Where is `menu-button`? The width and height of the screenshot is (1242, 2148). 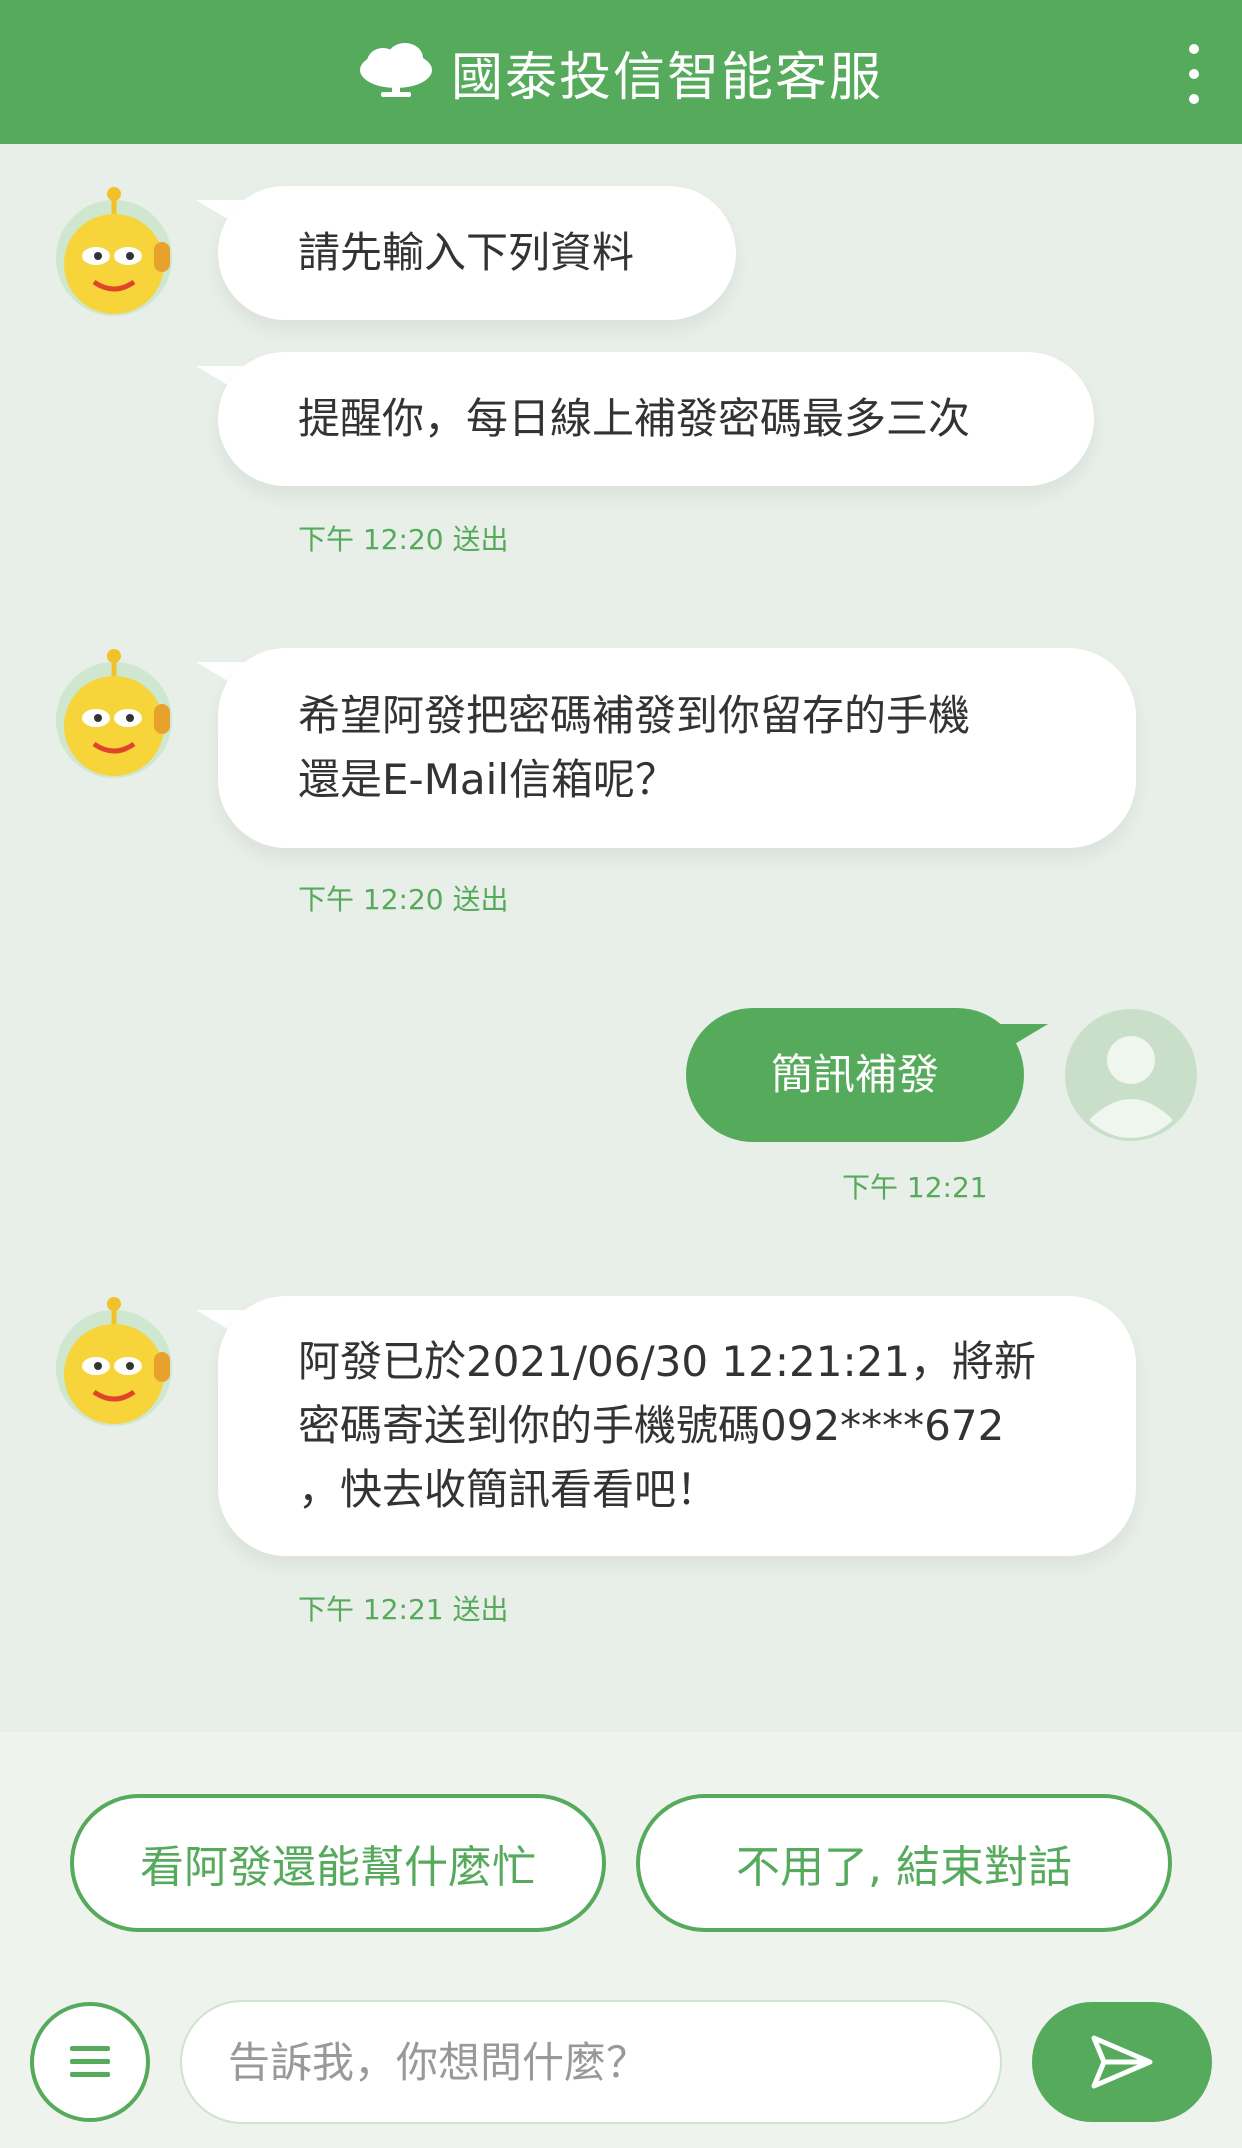
menu-button is located at coordinates (90, 2062).